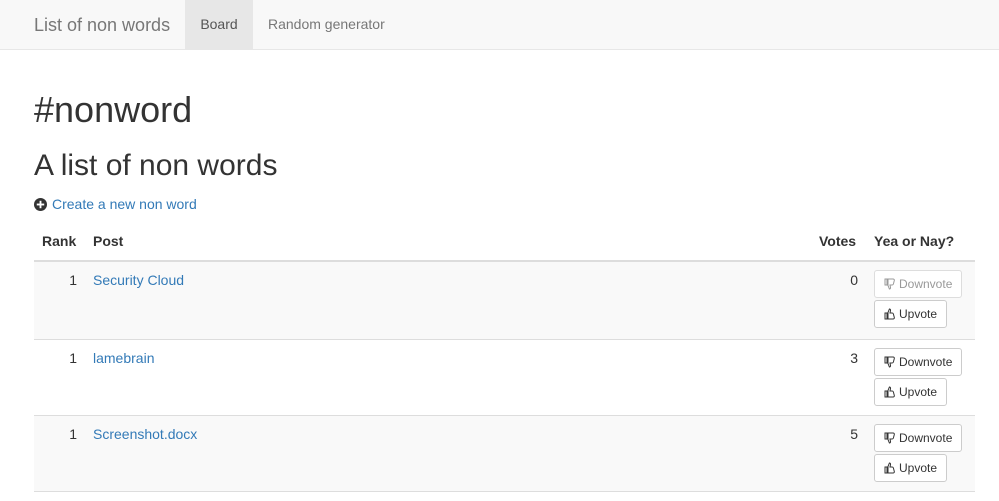 The height and width of the screenshot is (501, 999). What do you see at coordinates (219, 24) in the screenshot?
I see `tab-board: Board` at bounding box center [219, 24].